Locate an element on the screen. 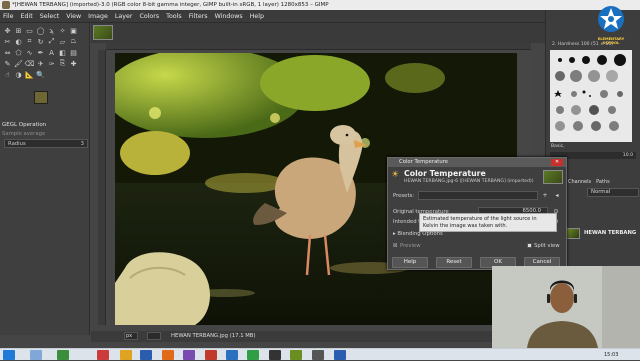 This screenshot has height=361, width=640. menu-help: Help is located at coordinates (257, 16).